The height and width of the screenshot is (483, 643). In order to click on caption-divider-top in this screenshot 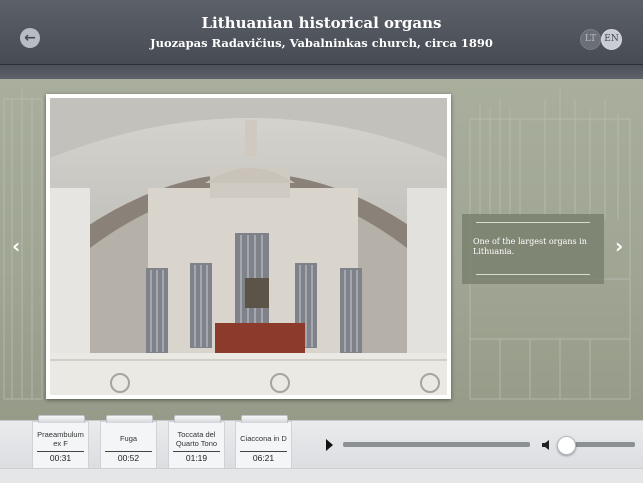, I will do `click(533, 222)`.